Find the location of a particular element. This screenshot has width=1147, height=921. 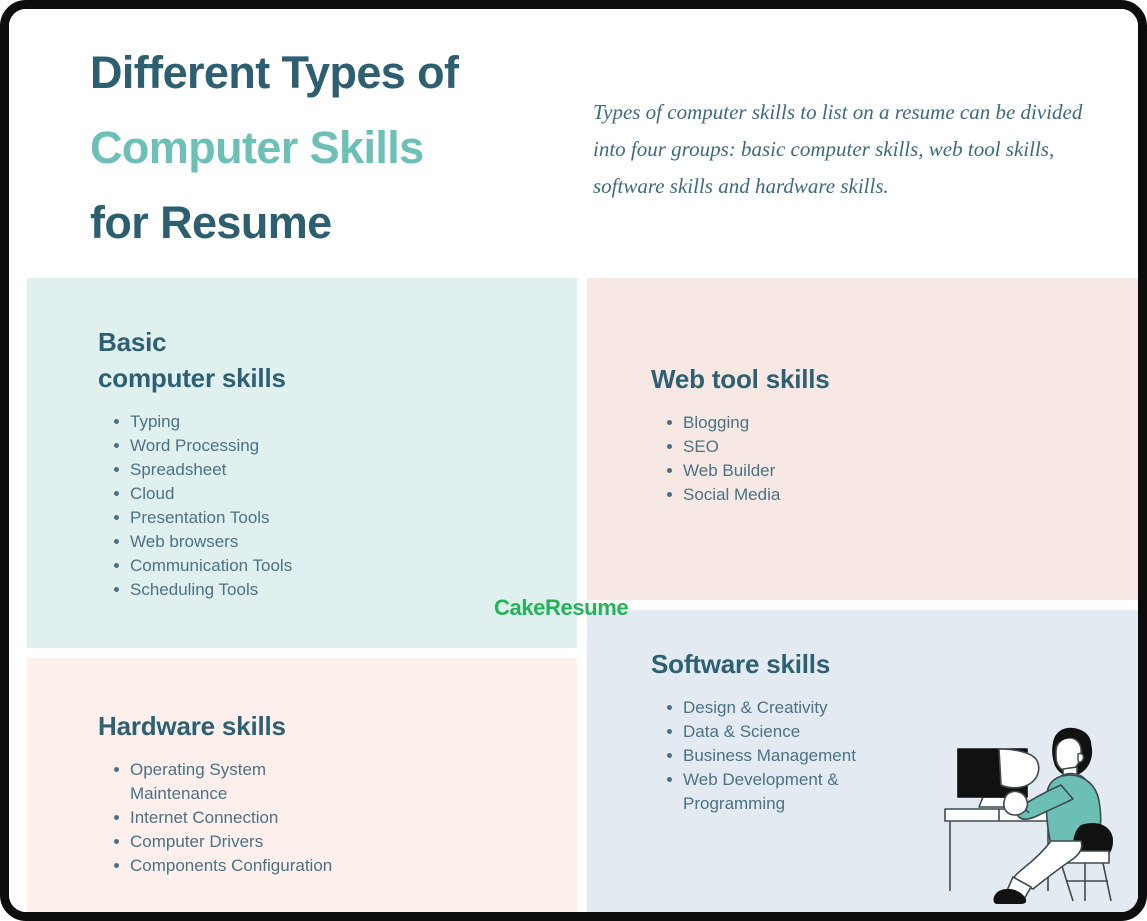

list-item: Components Configuration is located at coordinates (316, 866).